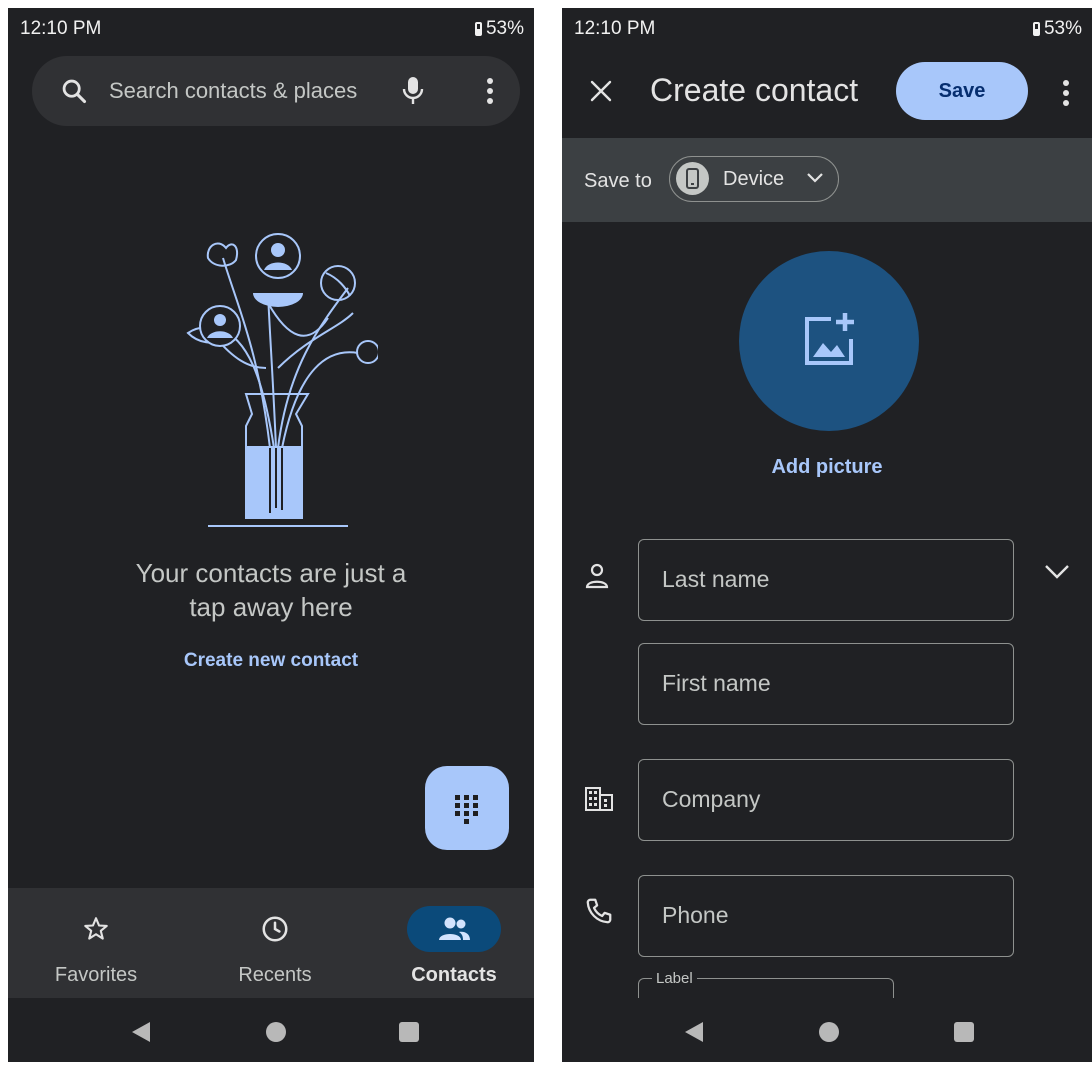 The image size is (1092, 1070). I want to click on nav-label-recents: Recents, so click(275, 975).